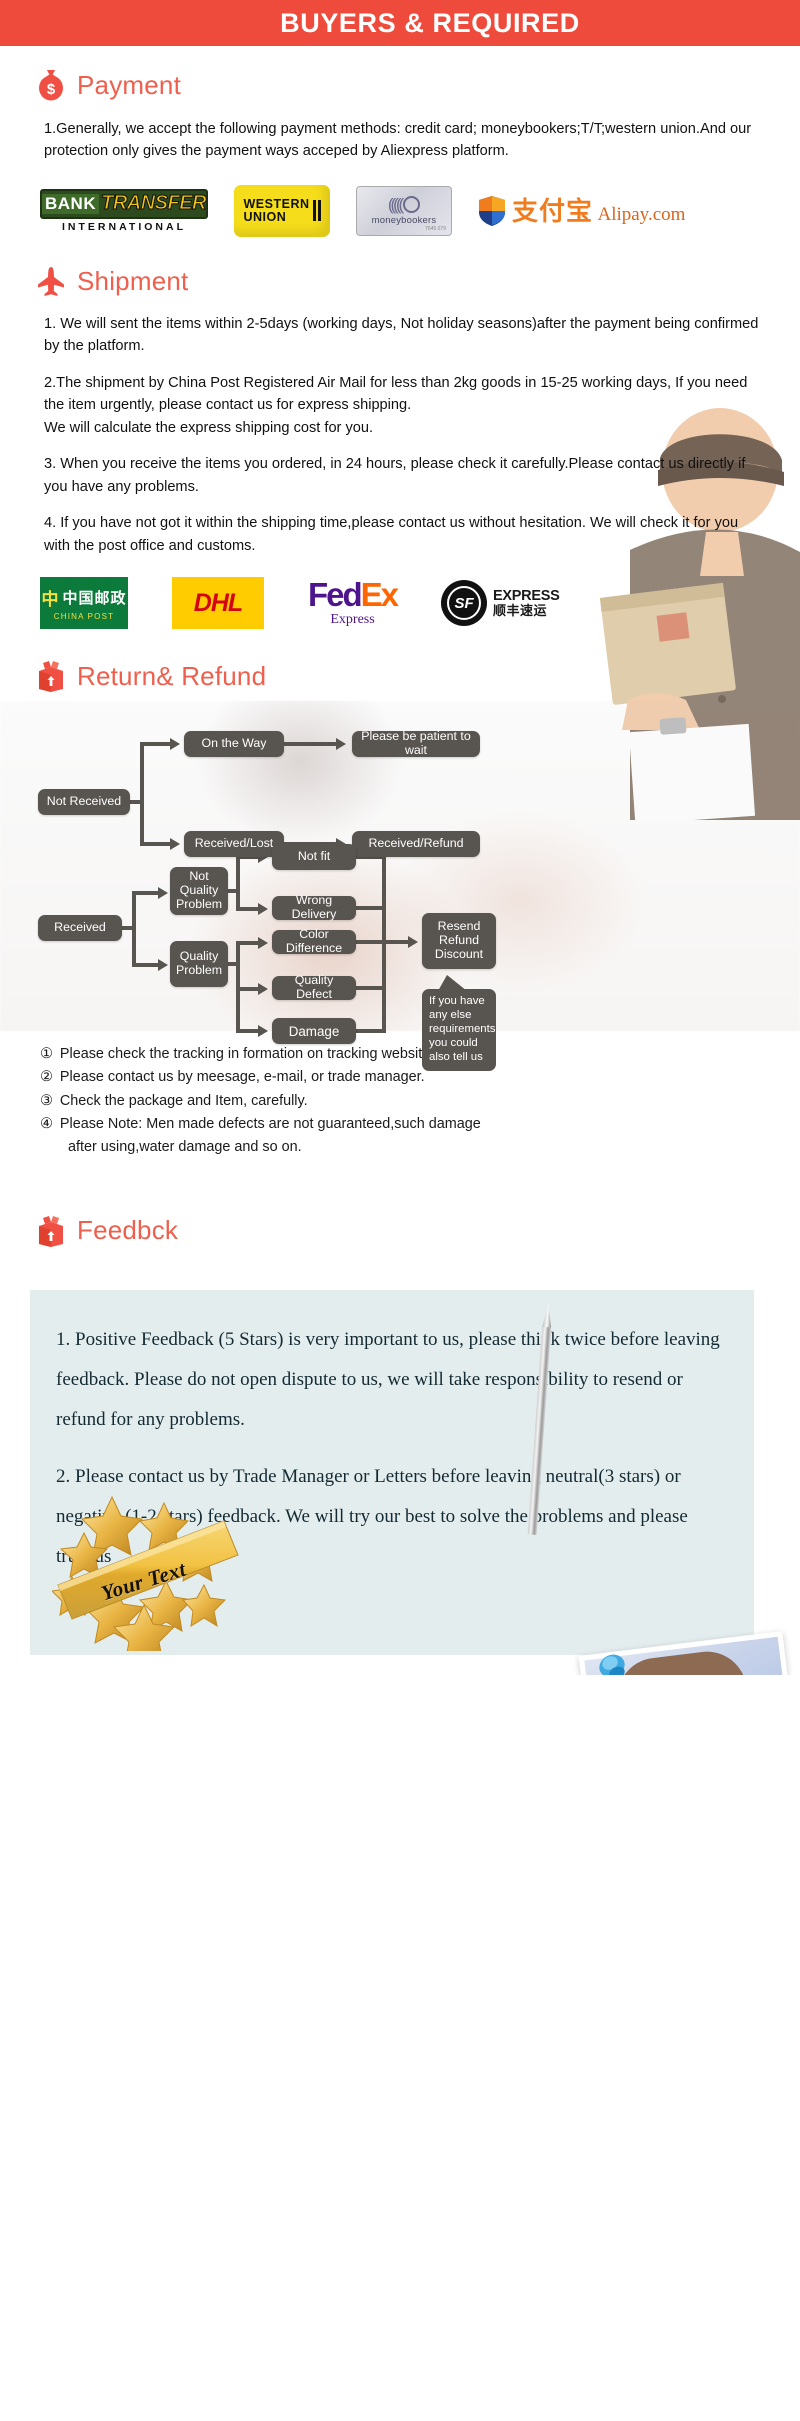  What do you see at coordinates (316, 211) in the screenshot?
I see `western-union-bars-icon` at bounding box center [316, 211].